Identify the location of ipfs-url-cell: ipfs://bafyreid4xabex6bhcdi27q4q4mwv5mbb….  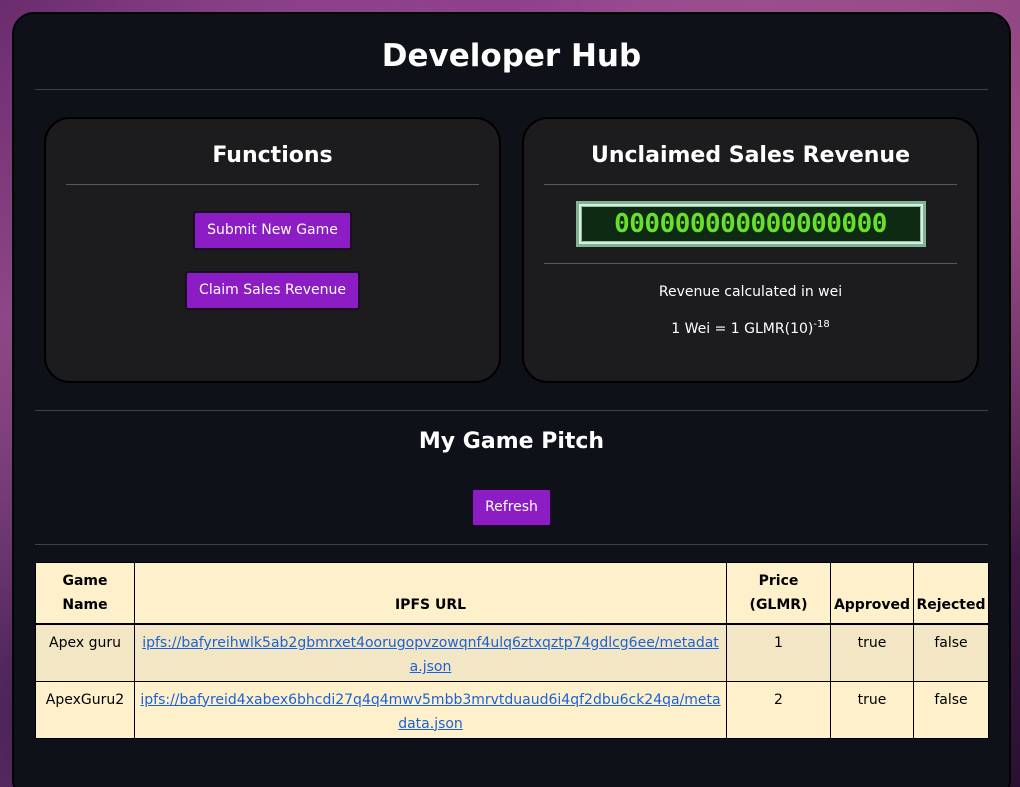
(430, 709).